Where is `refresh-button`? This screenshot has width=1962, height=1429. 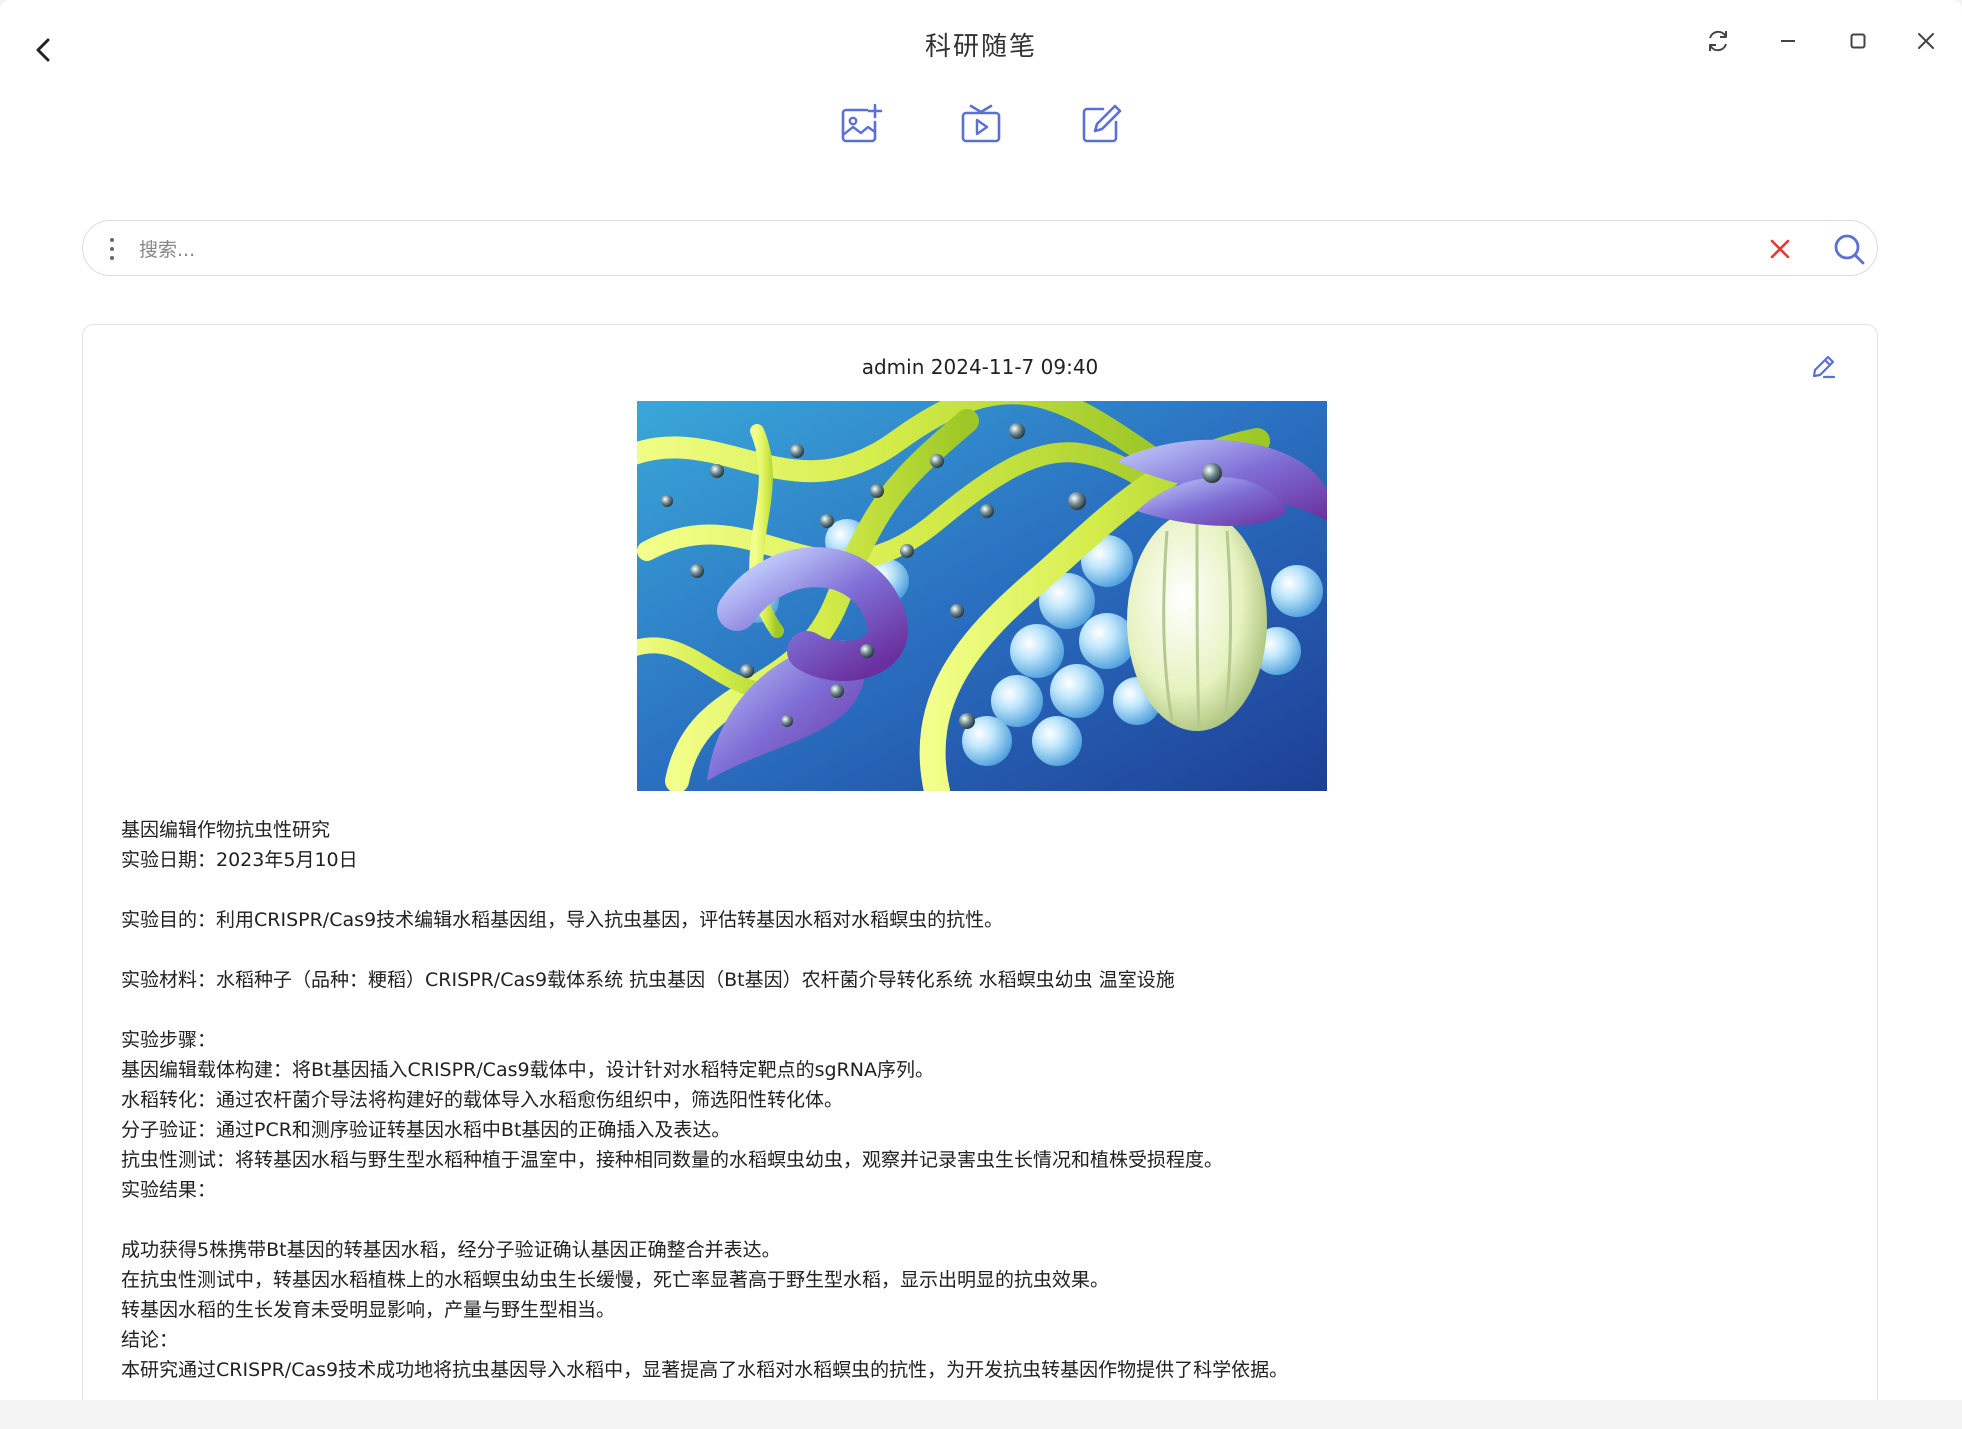 refresh-button is located at coordinates (1718, 41).